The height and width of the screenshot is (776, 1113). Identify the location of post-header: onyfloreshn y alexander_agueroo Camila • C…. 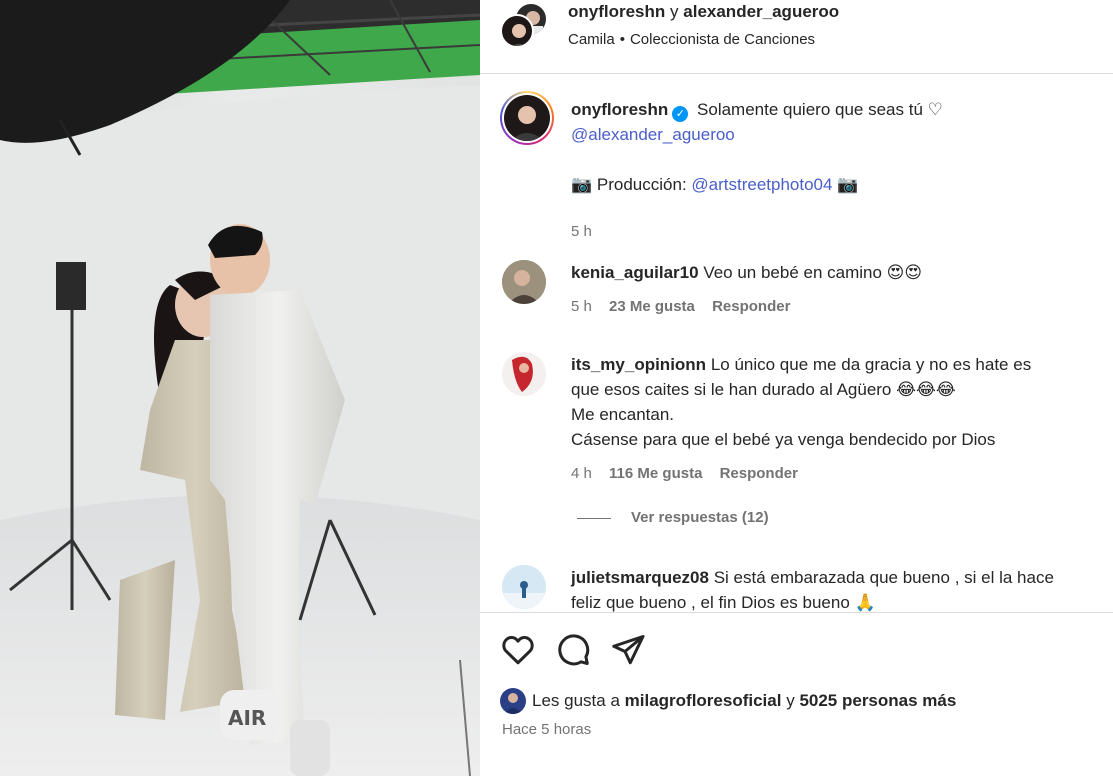
(796, 37).